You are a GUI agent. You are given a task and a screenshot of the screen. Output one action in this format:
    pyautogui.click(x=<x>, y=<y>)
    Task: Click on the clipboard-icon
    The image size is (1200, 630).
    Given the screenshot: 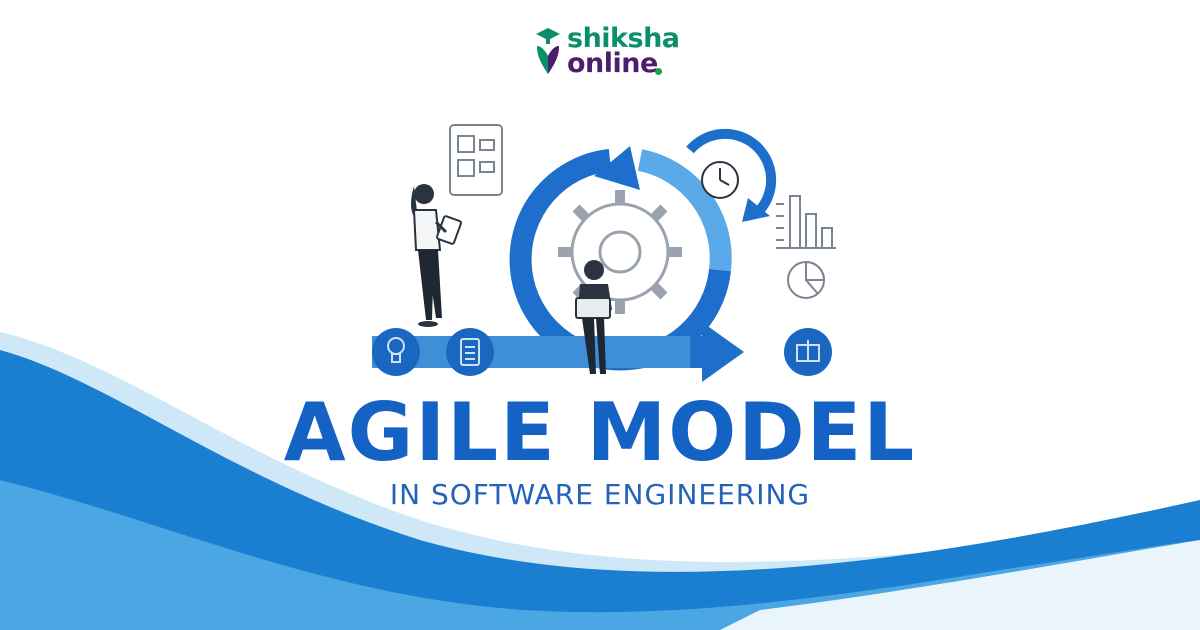 What is the action you would take?
    pyautogui.click(x=470, y=352)
    